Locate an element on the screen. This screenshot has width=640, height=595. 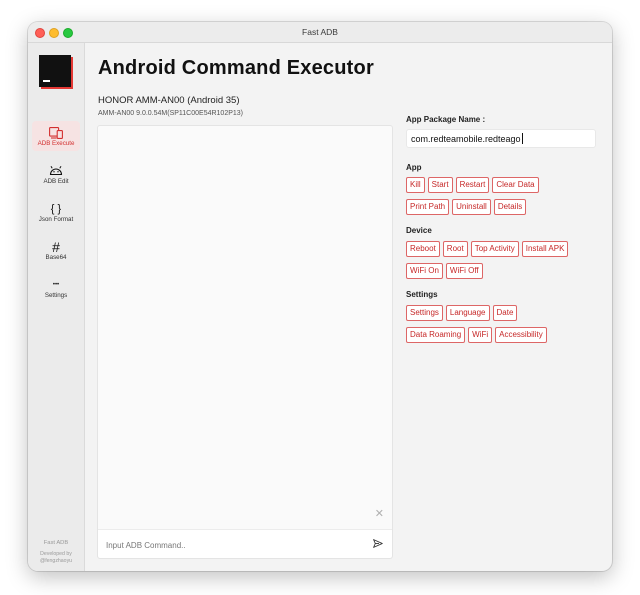
adb-command-input is located at coordinates (231, 545).